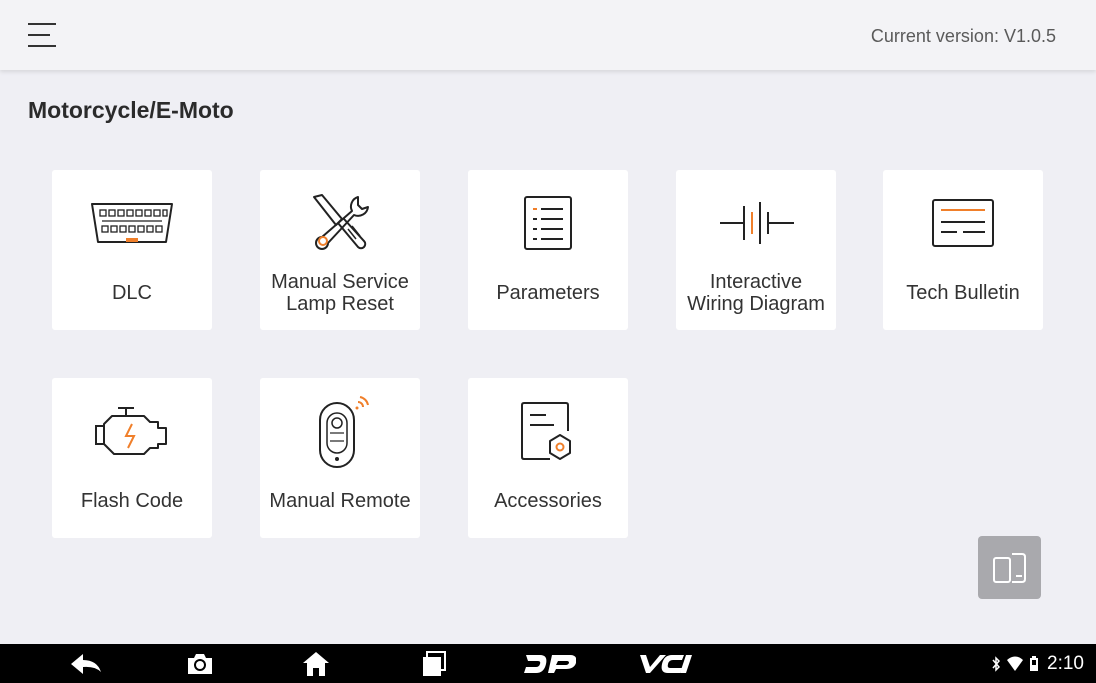  I want to click on home-icon, so click(316, 663).